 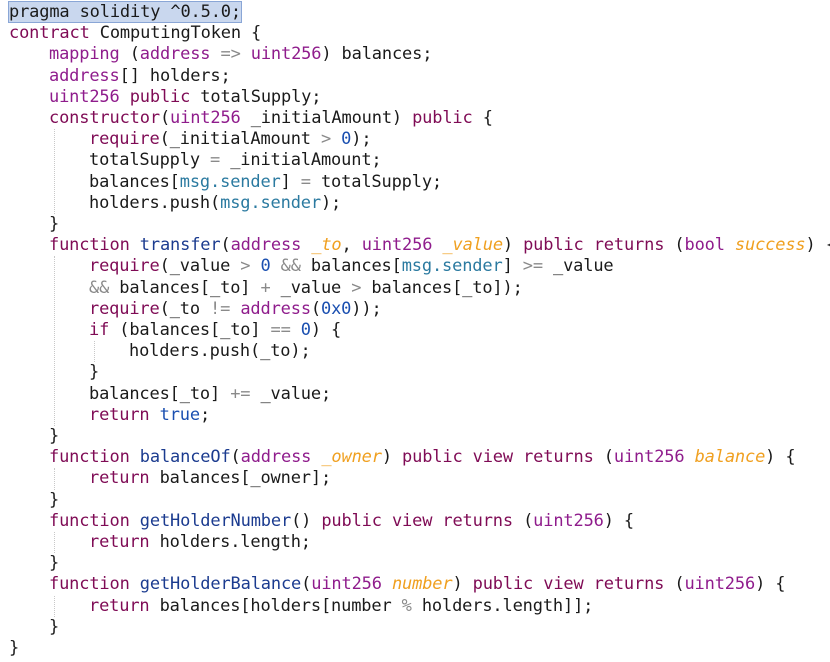 What do you see at coordinates (311, 287) in the screenshot?
I see `code-token: _value` at bounding box center [311, 287].